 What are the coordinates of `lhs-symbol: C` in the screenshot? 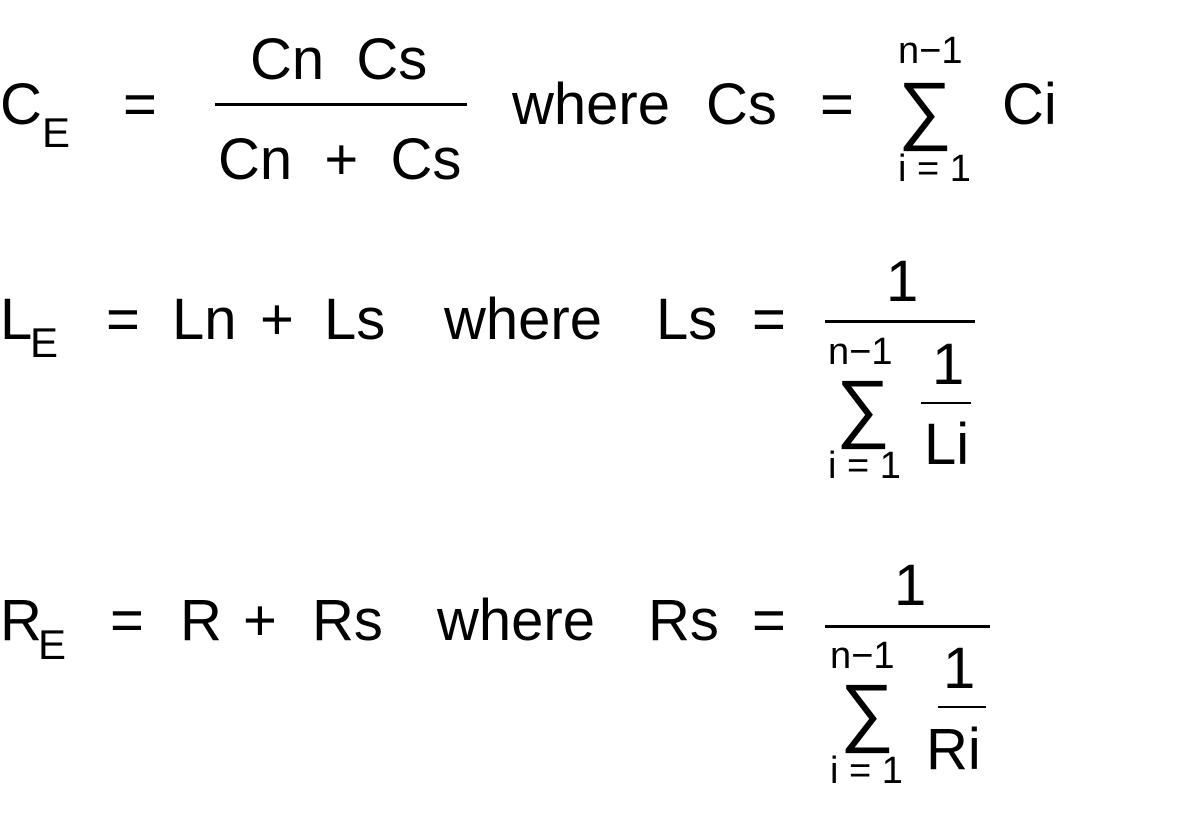 It's located at (21, 104).